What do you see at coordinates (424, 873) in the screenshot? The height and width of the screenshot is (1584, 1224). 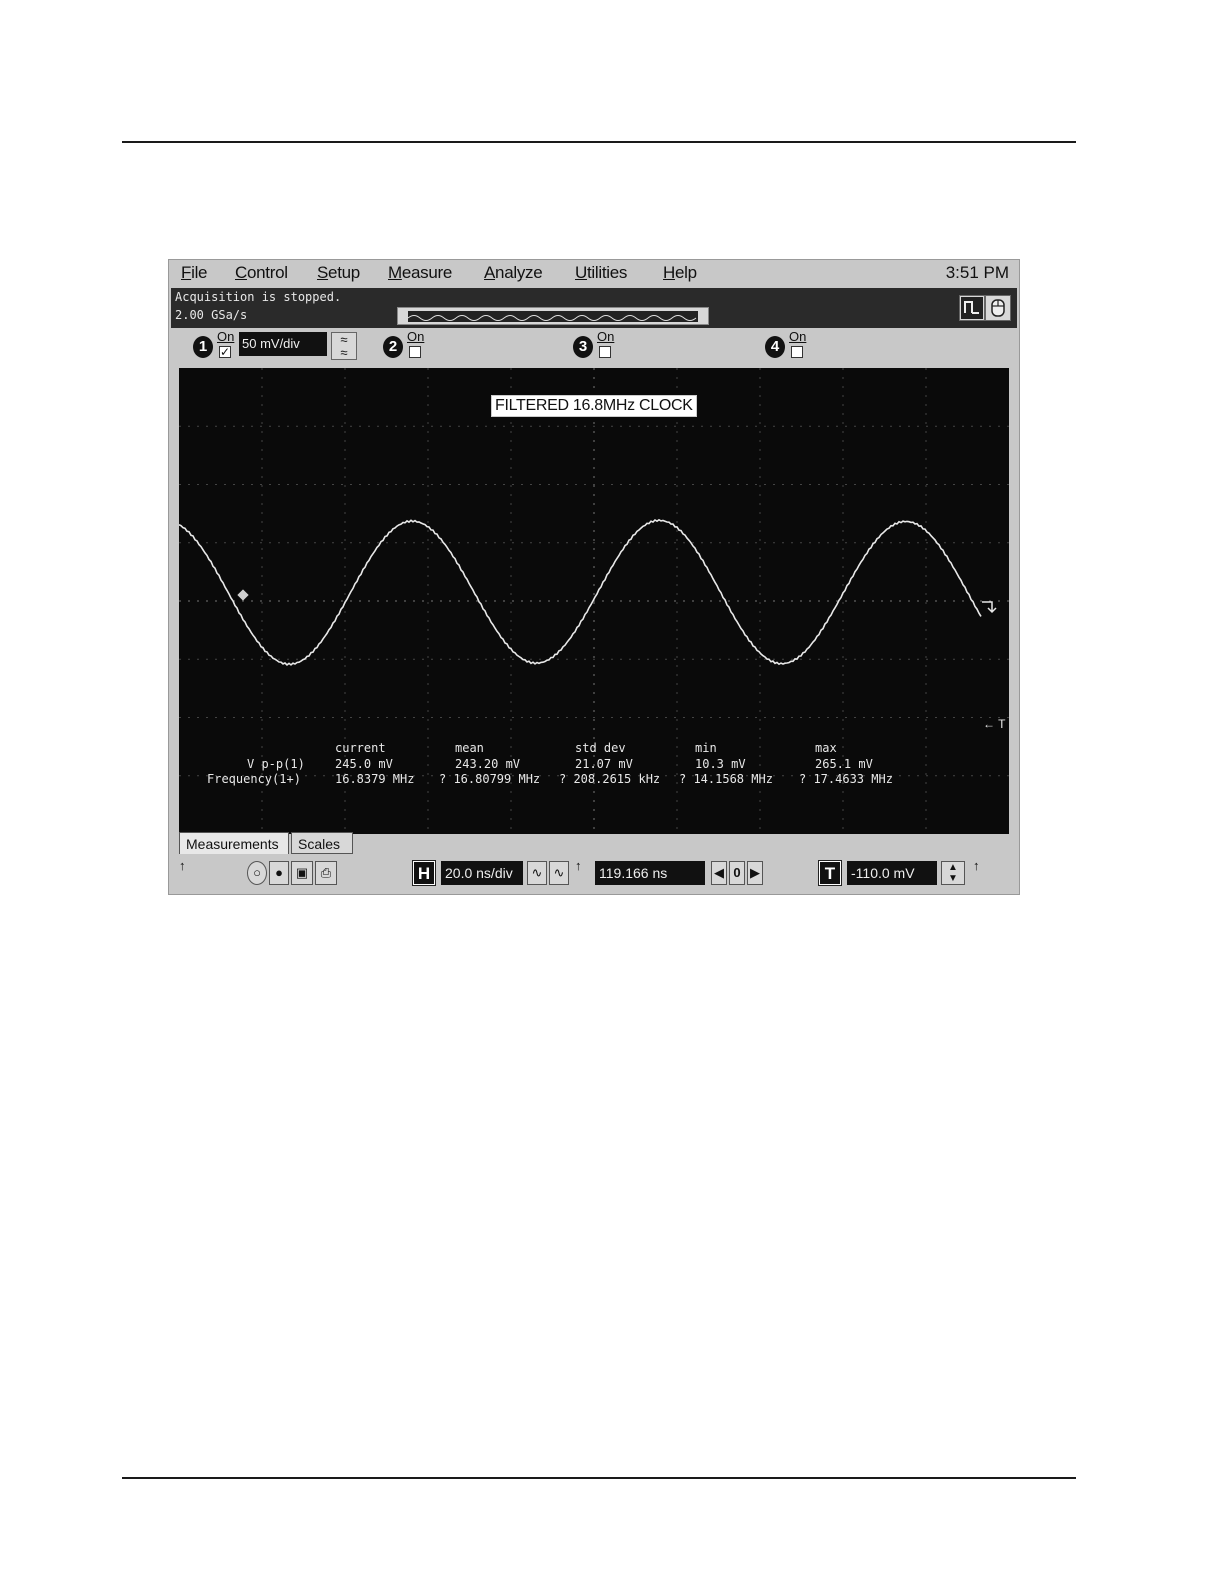 I see `horizontal-button: H` at bounding box center [424, 873].